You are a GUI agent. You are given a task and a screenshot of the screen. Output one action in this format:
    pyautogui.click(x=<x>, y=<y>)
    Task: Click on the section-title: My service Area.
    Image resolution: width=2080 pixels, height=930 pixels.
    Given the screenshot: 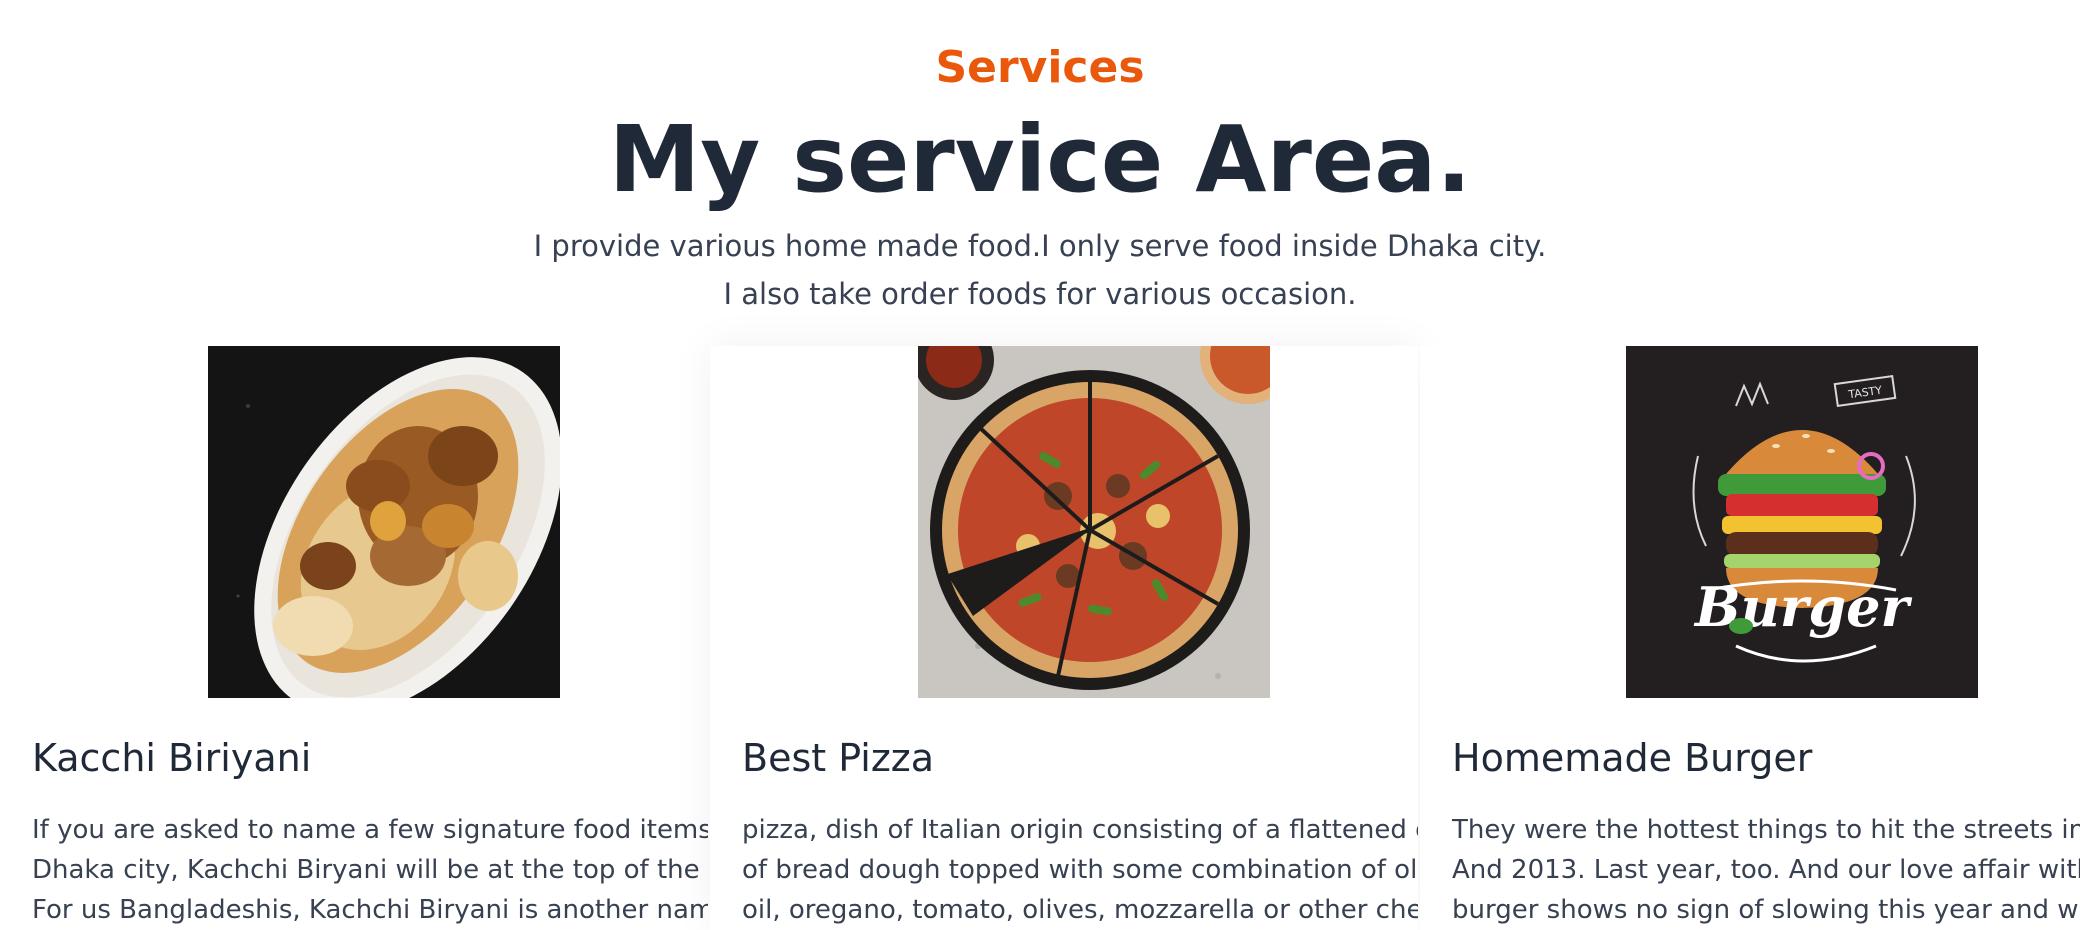 What is the action you would take?
    pyautogui.click(x=1040, y=159)
    